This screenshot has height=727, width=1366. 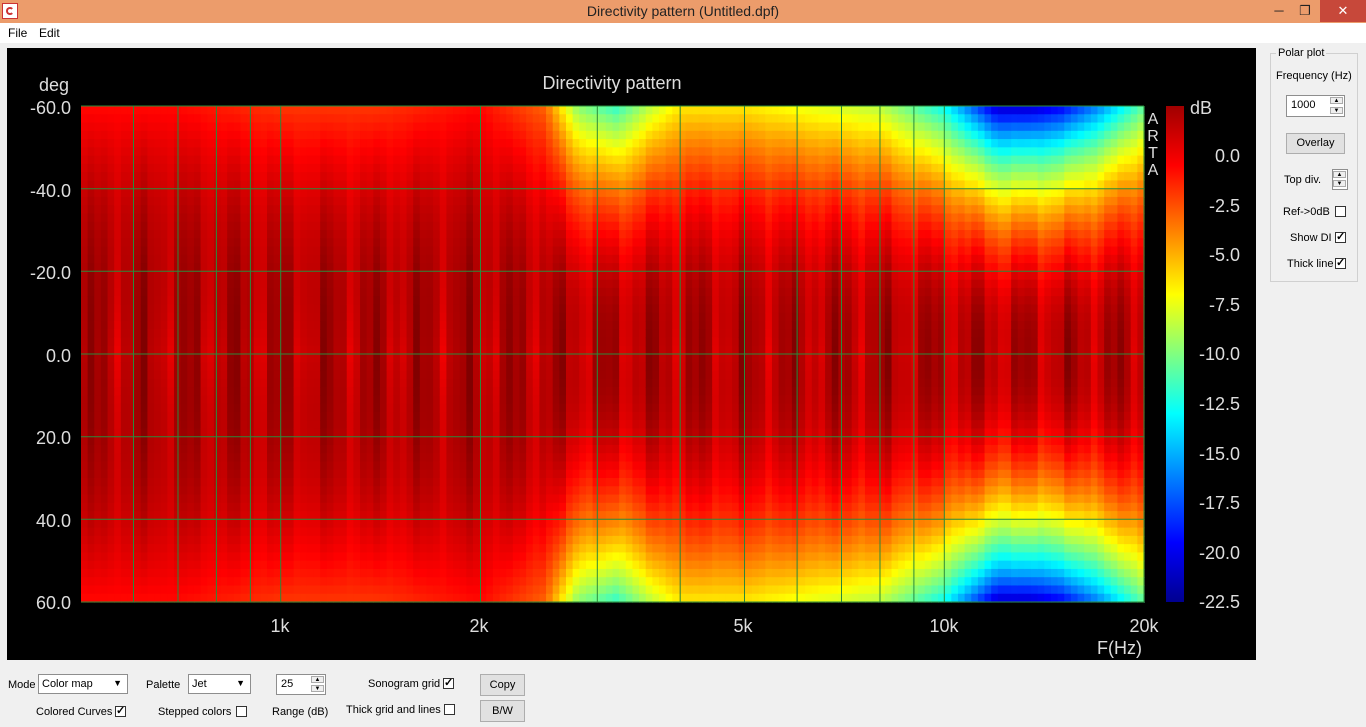 What do you see at coordinates (1305, 11) in the screenshot?
I see `restore-button: ❐` at bounding box center [1305, 11].